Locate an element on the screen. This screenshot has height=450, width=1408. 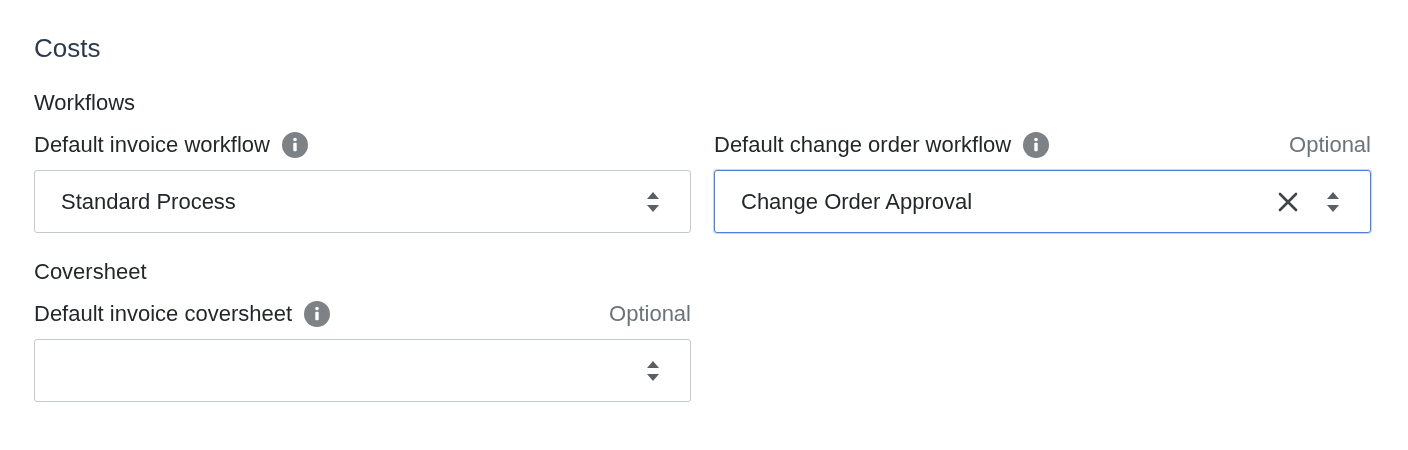
select-field: Standard Process is located at coordinates (362, 201).